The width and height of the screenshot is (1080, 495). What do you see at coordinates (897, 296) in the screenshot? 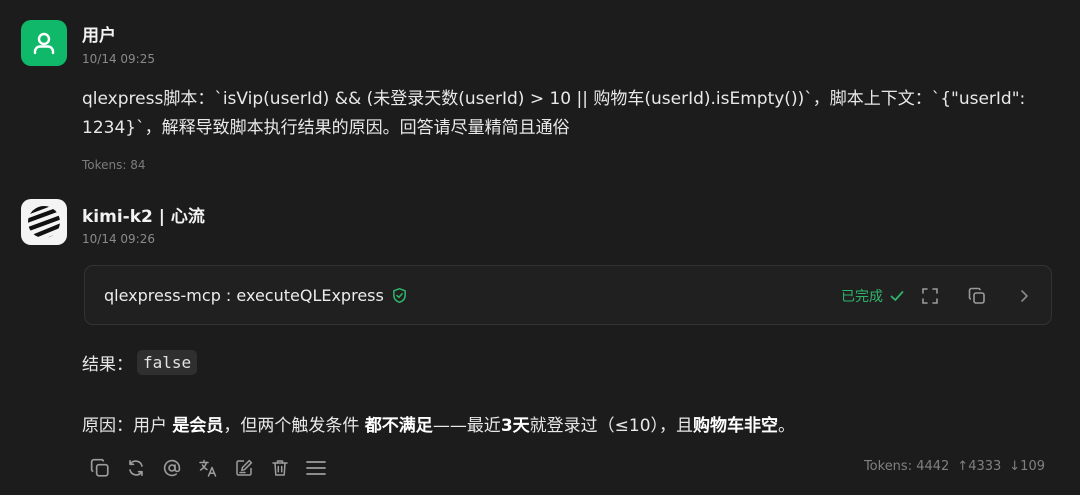
I see `check-icon` at bounding box center [897, 296].